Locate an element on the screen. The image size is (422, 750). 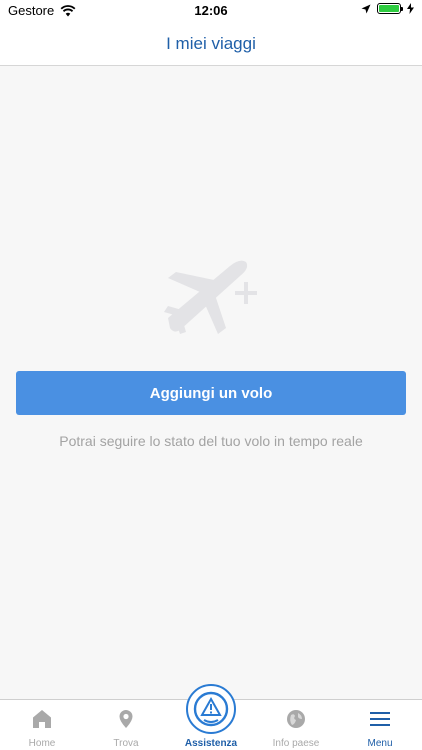
assistance-button-circle is located at coordinates (211, 709).